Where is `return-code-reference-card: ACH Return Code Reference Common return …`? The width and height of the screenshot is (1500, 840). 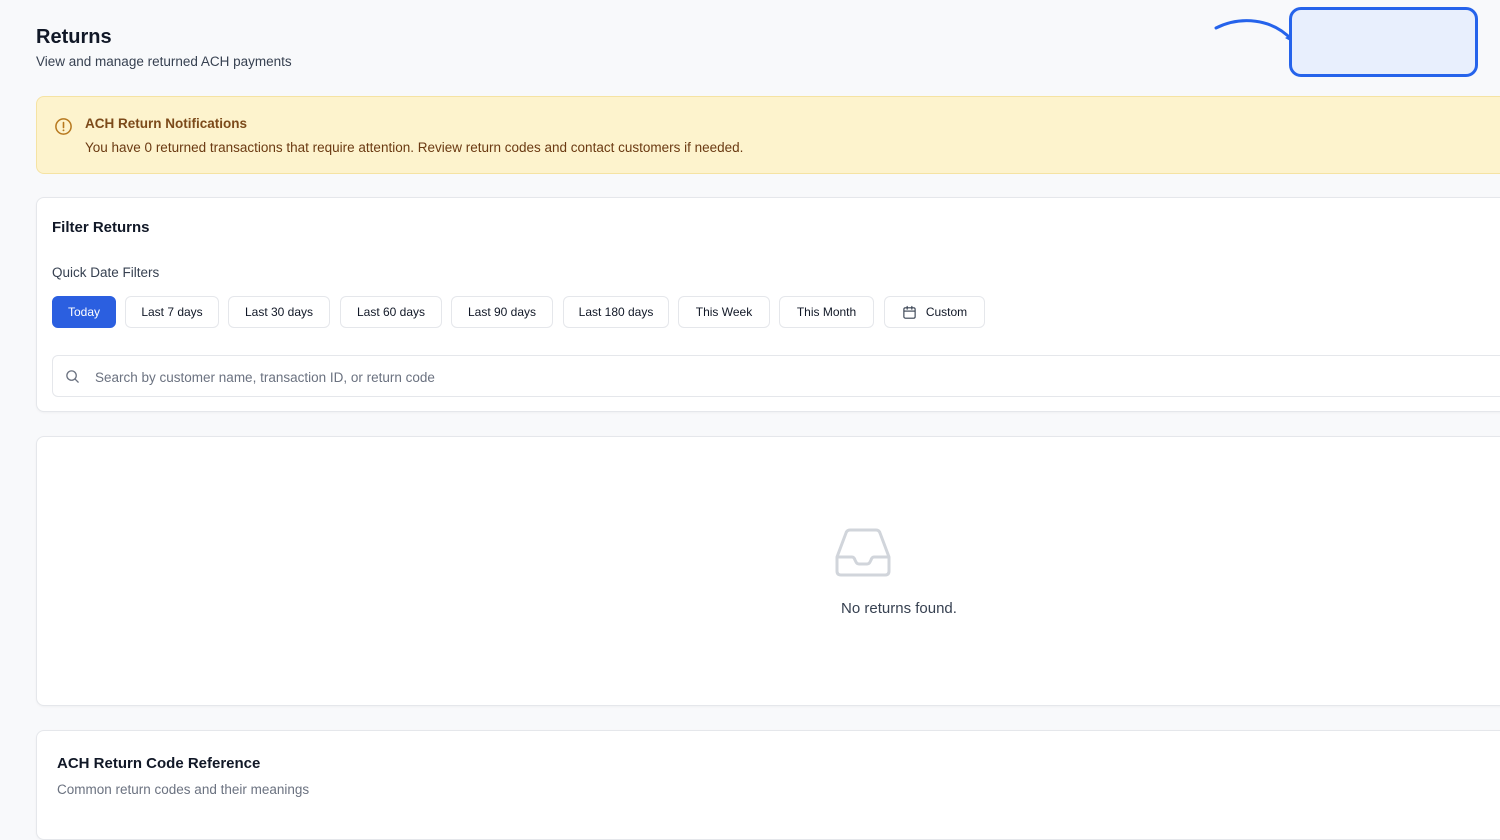
return-code-reference-card: ACH Return Code Reference Common return … is located at coordinates (768, 785).